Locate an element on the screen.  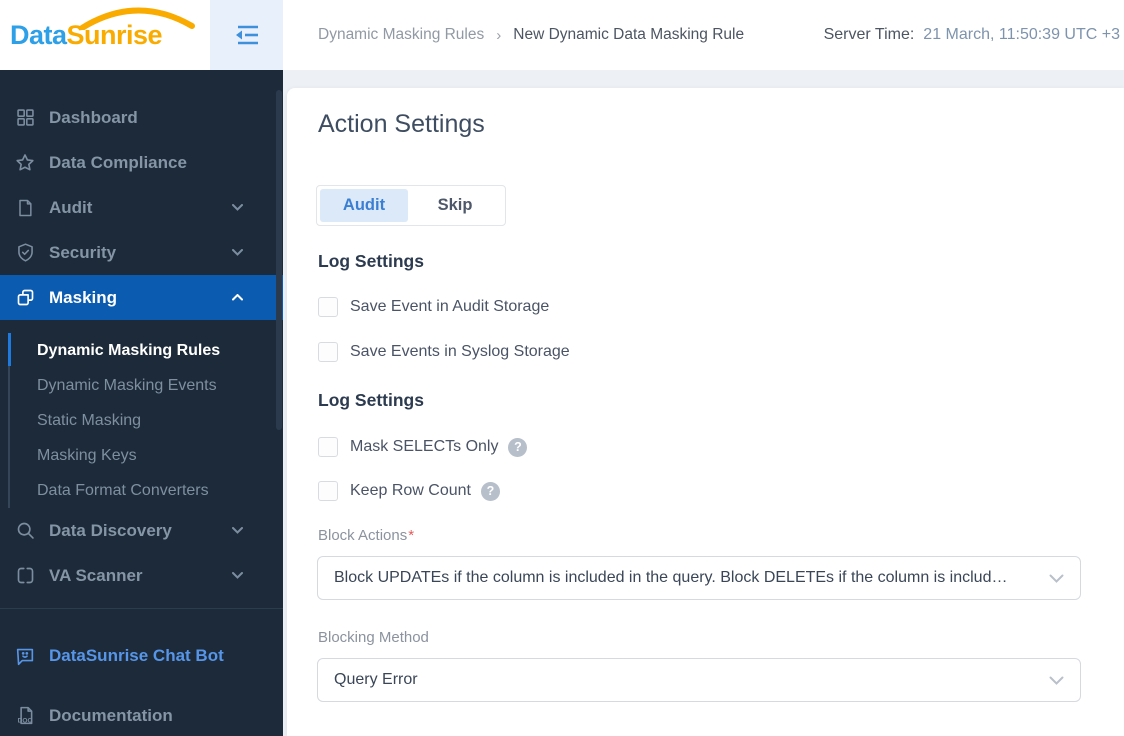
chevron-up-icon is located at coordinates (237, 297).